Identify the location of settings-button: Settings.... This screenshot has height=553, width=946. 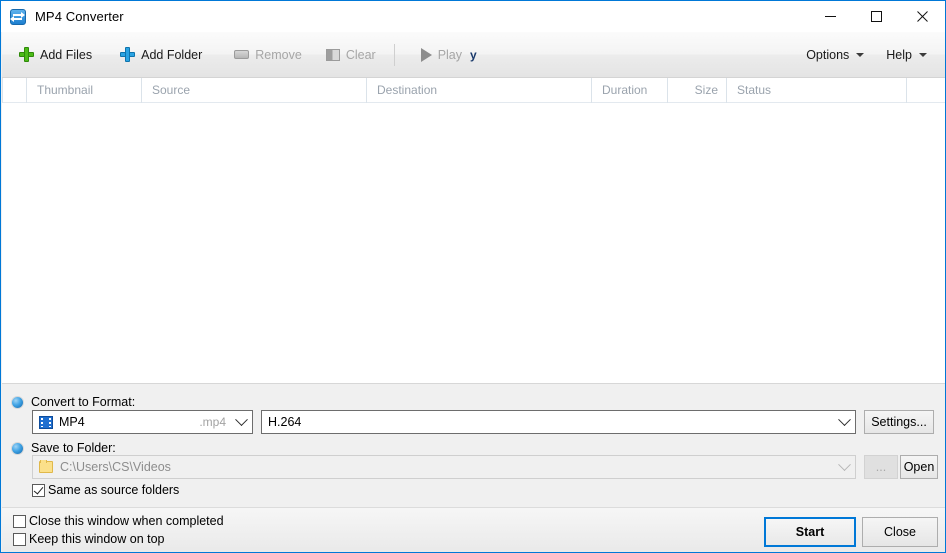
(899, 422).